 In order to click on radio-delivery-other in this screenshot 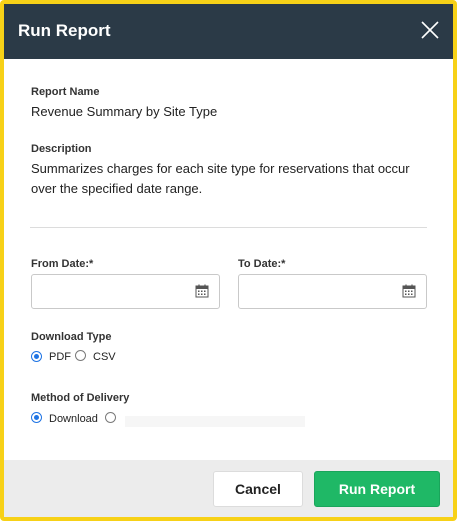, I will do `click(110, 417)`.